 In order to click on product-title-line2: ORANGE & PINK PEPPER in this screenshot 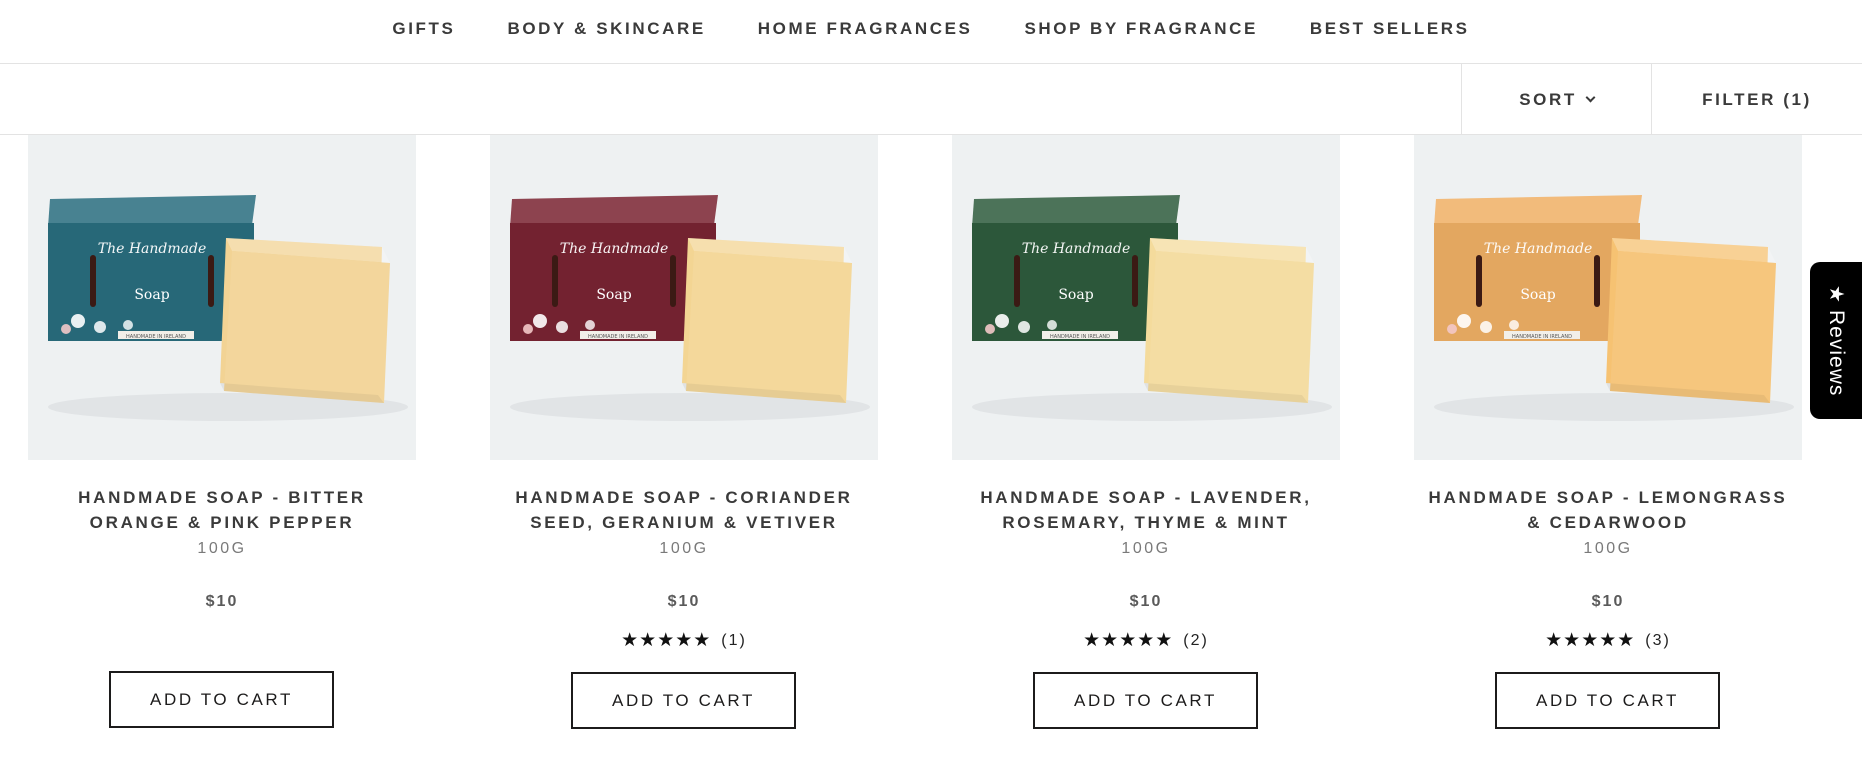, I will do `click(222, 522)`.